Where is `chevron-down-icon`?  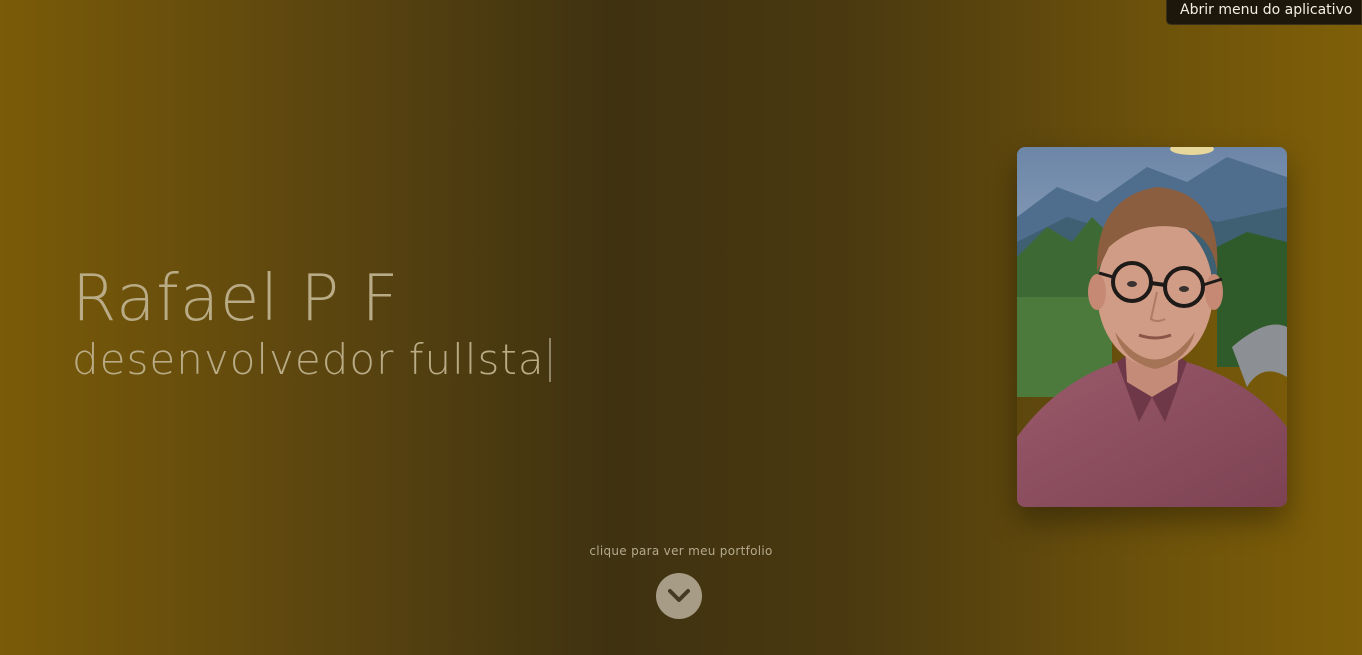 chevron-down-icon is located at coordinates (679, 595).